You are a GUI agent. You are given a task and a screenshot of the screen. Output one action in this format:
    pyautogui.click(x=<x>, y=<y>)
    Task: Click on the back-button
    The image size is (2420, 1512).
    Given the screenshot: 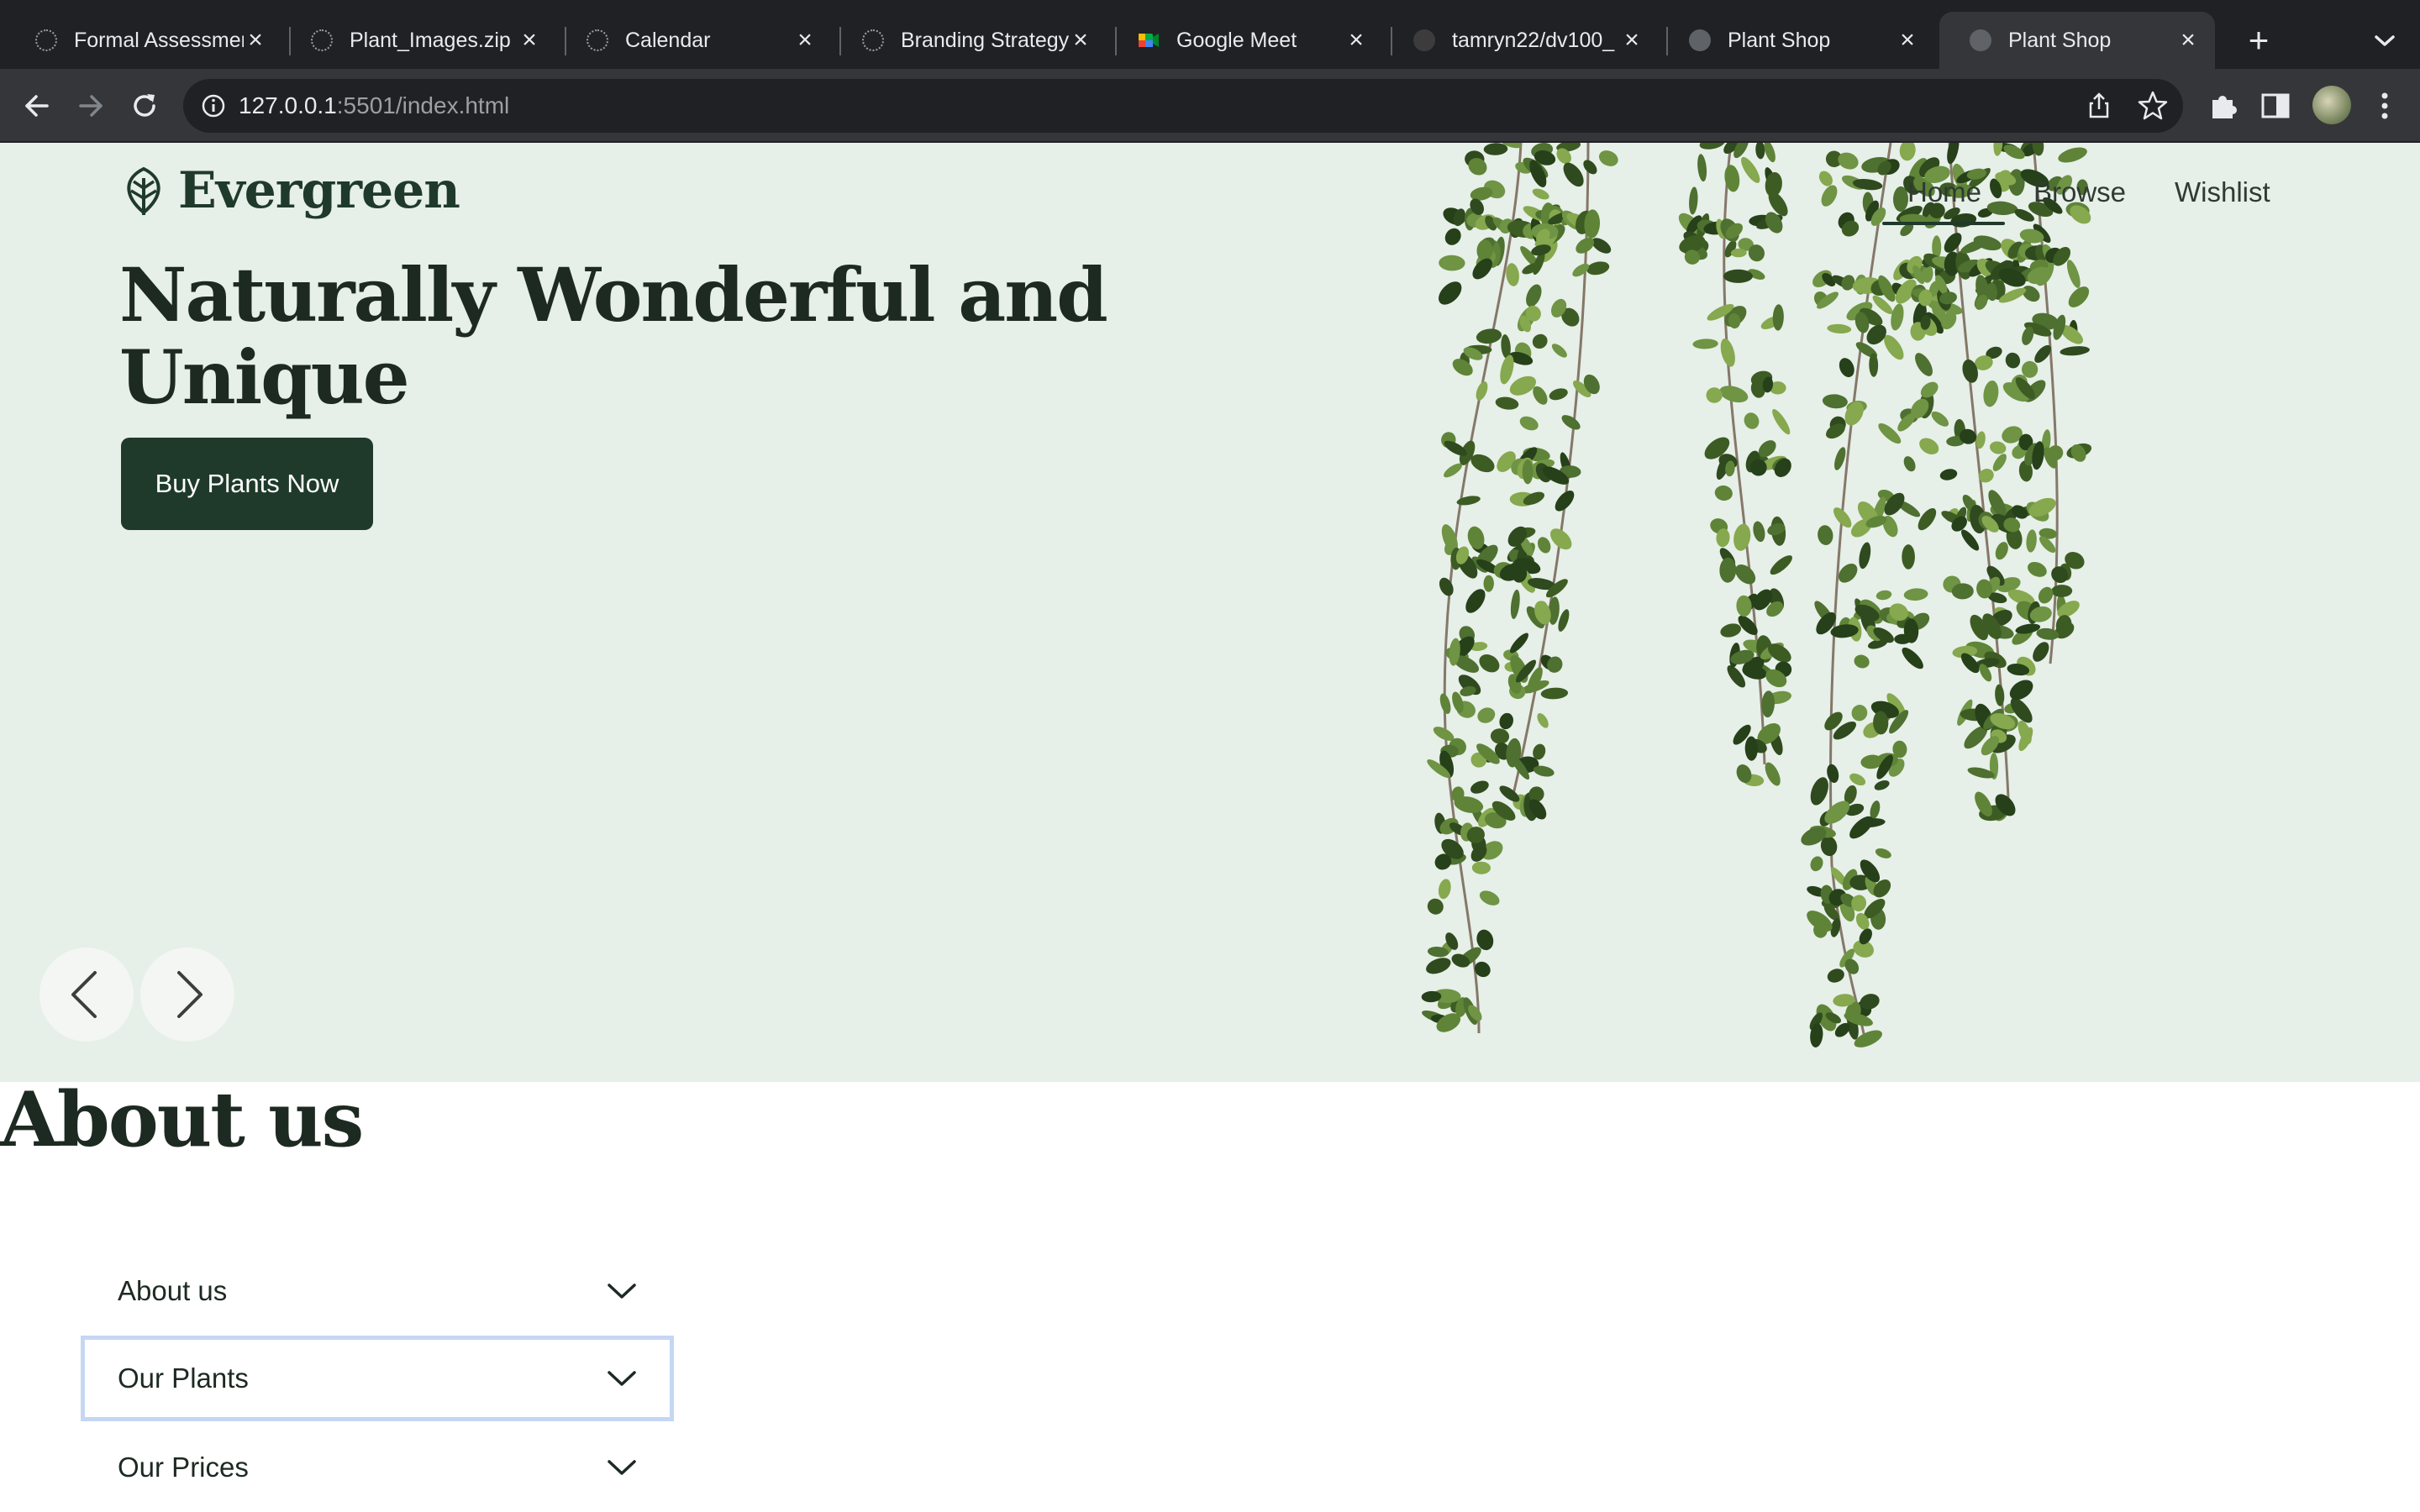 What is the action you would take?
    pyautogui.click(x=37, y=106)
    